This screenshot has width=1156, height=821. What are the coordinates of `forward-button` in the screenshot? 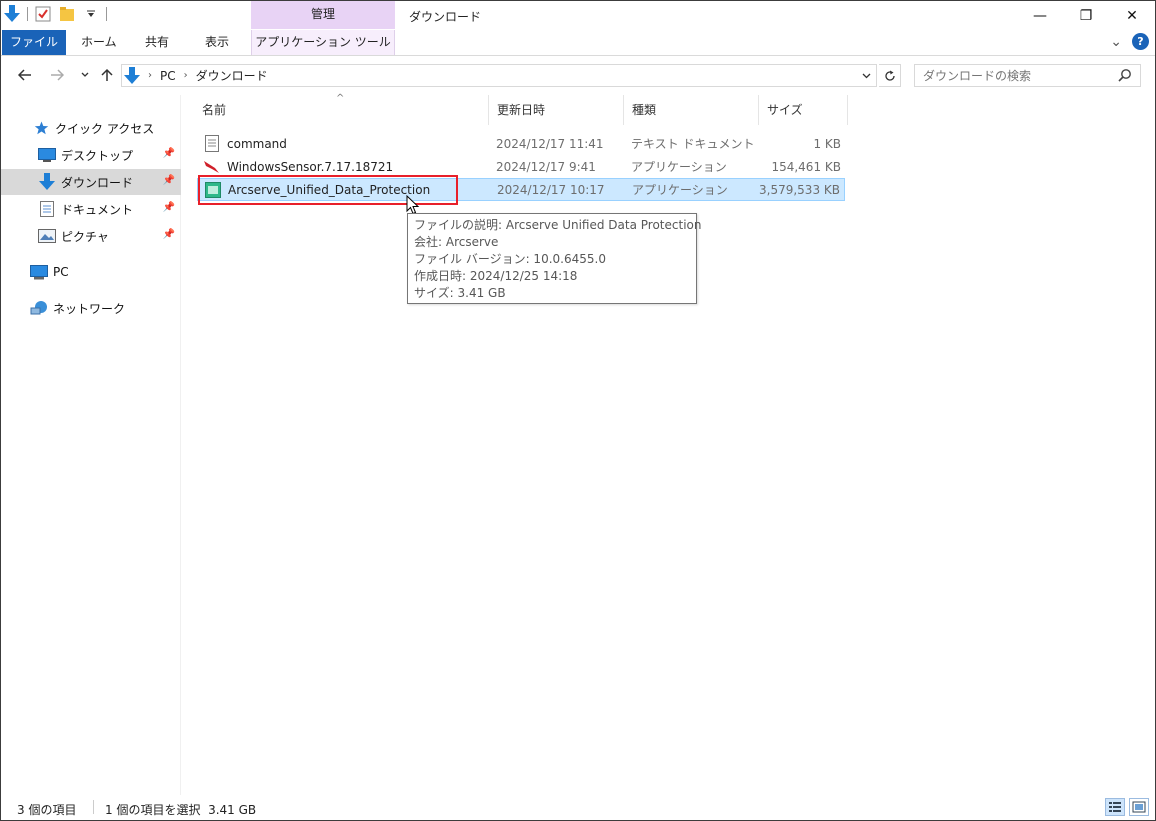 It's located at (57, 75).